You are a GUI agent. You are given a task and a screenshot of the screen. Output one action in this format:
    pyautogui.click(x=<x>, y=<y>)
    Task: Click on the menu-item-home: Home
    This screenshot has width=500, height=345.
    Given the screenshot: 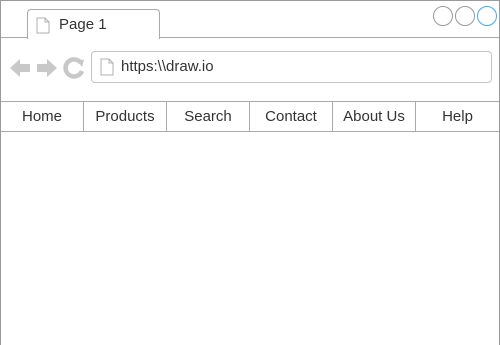 What is the action you would take?
    pyautogui.click(x=42, y=116)
    